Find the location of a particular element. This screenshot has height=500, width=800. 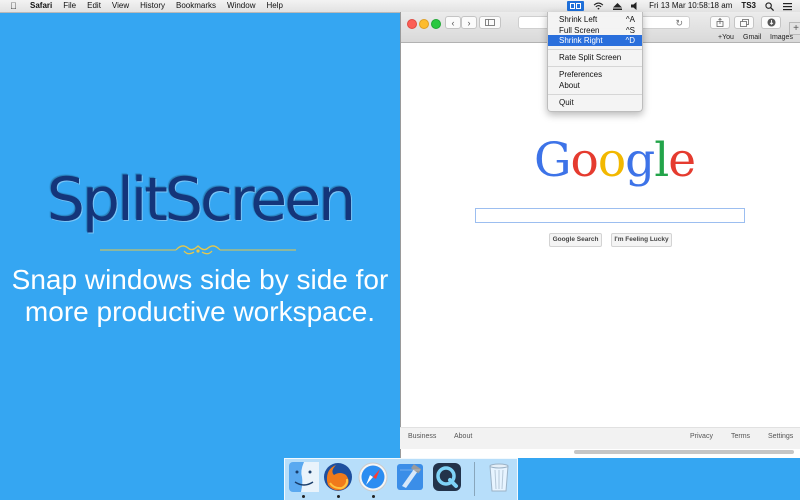

finder-icon is located at coordinates (304, 477).